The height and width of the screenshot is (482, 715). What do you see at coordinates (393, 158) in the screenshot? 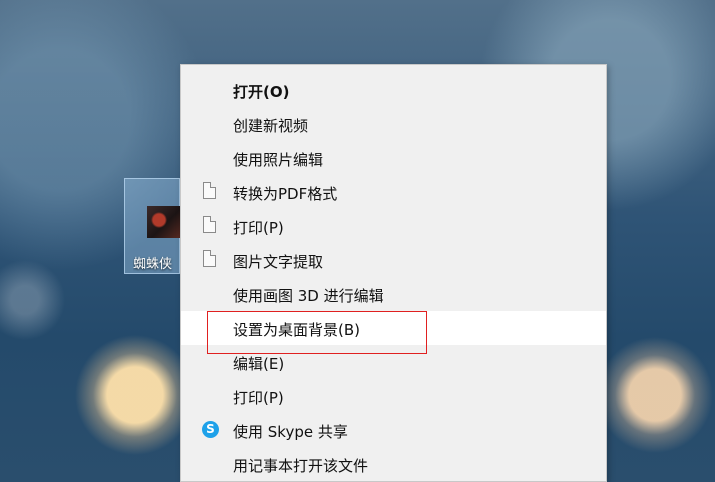
I see `menu-item-edit-with-photos: 使用照片编辑` at bounding box center [393, 158].